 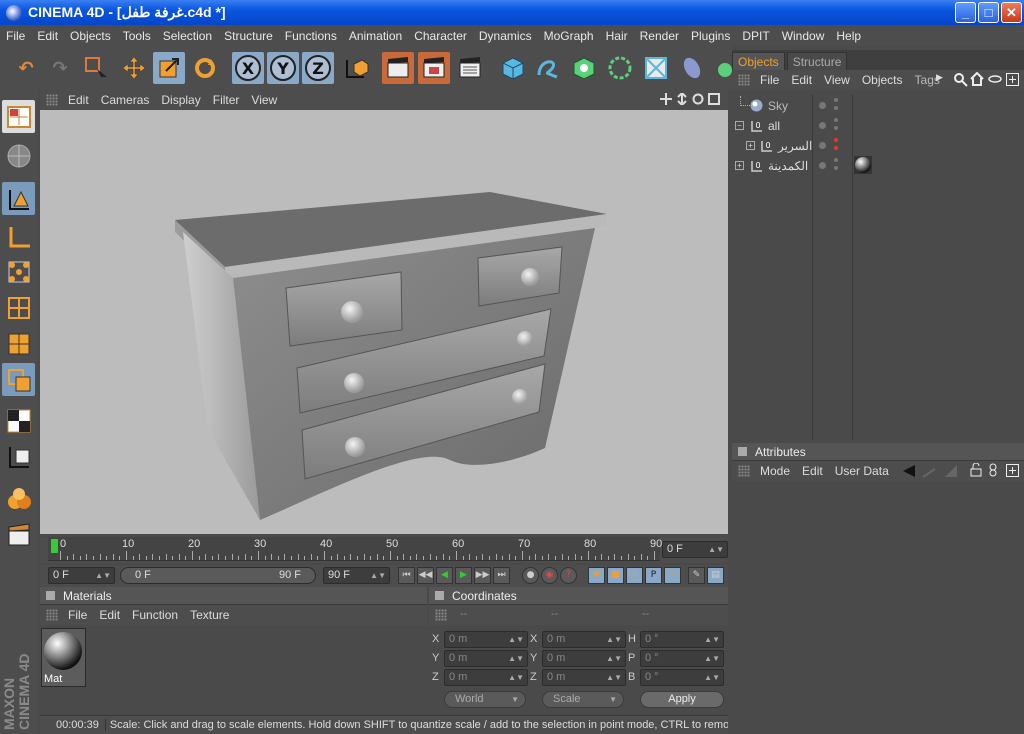 What do you see at coordinates (695, 549) in the screenshot?
I see `current-frame-field: 0 F ▲▼` at bounding box center [695, 549].